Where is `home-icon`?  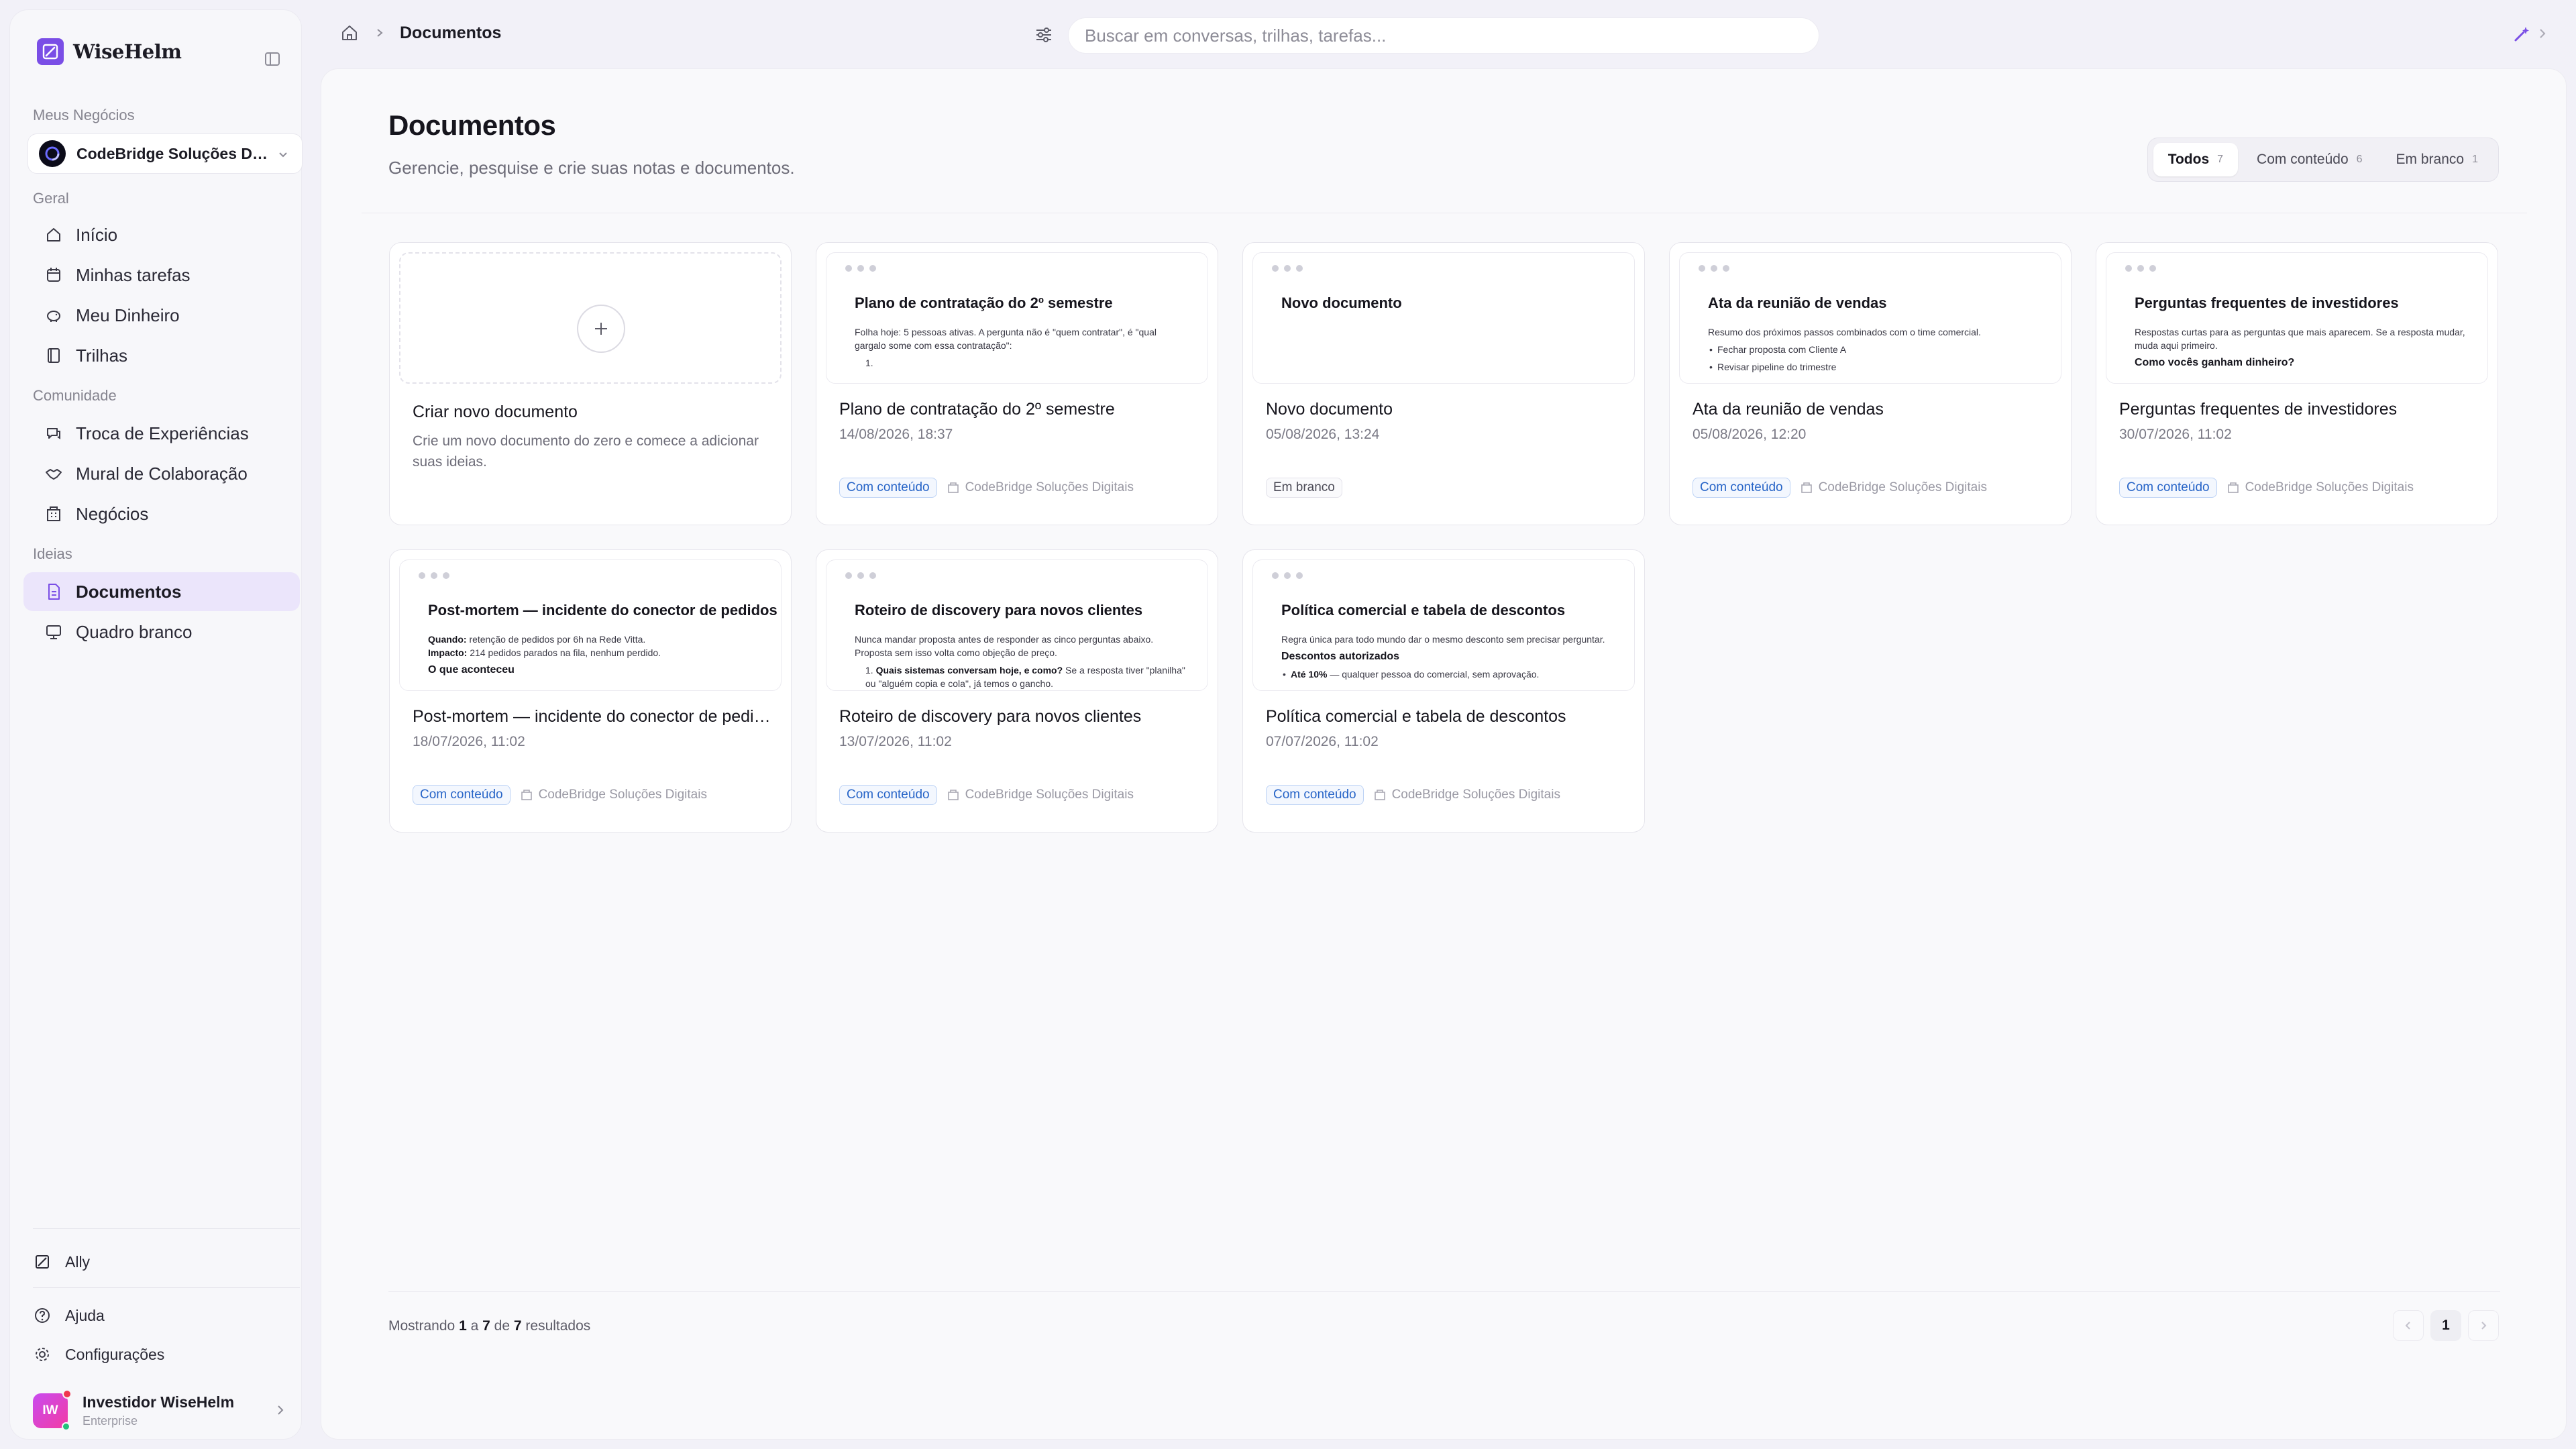
home-icon is located at coordinates (349, 33).